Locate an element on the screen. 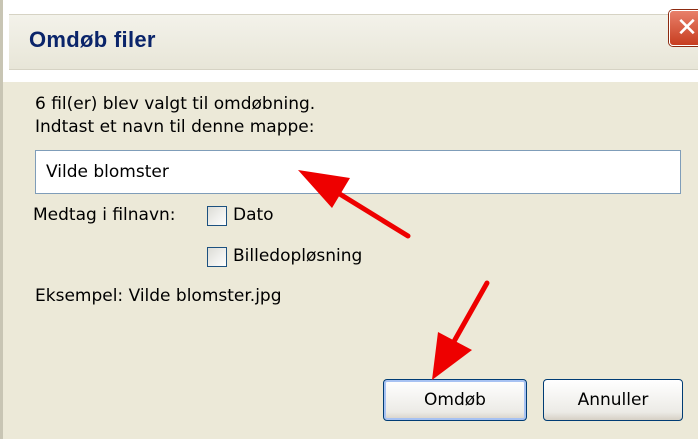  title-panel: Omdøb filer is located at coordinates (353, 42).